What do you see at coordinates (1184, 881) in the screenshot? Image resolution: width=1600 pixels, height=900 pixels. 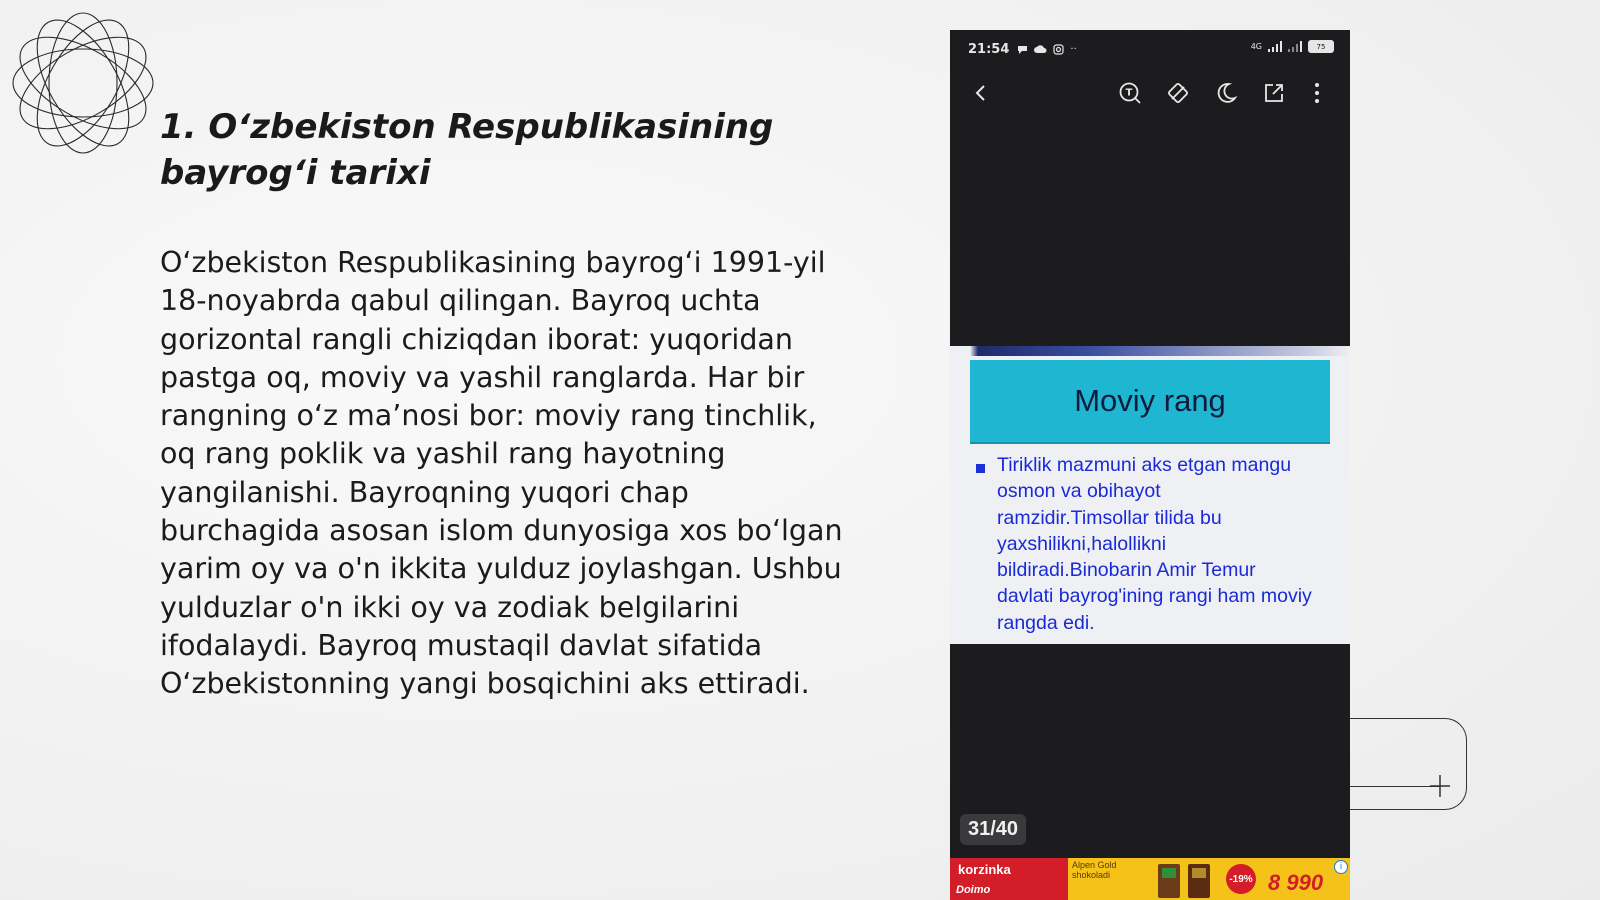 I see `product-image-icon` at bounding box center [1184, 881].